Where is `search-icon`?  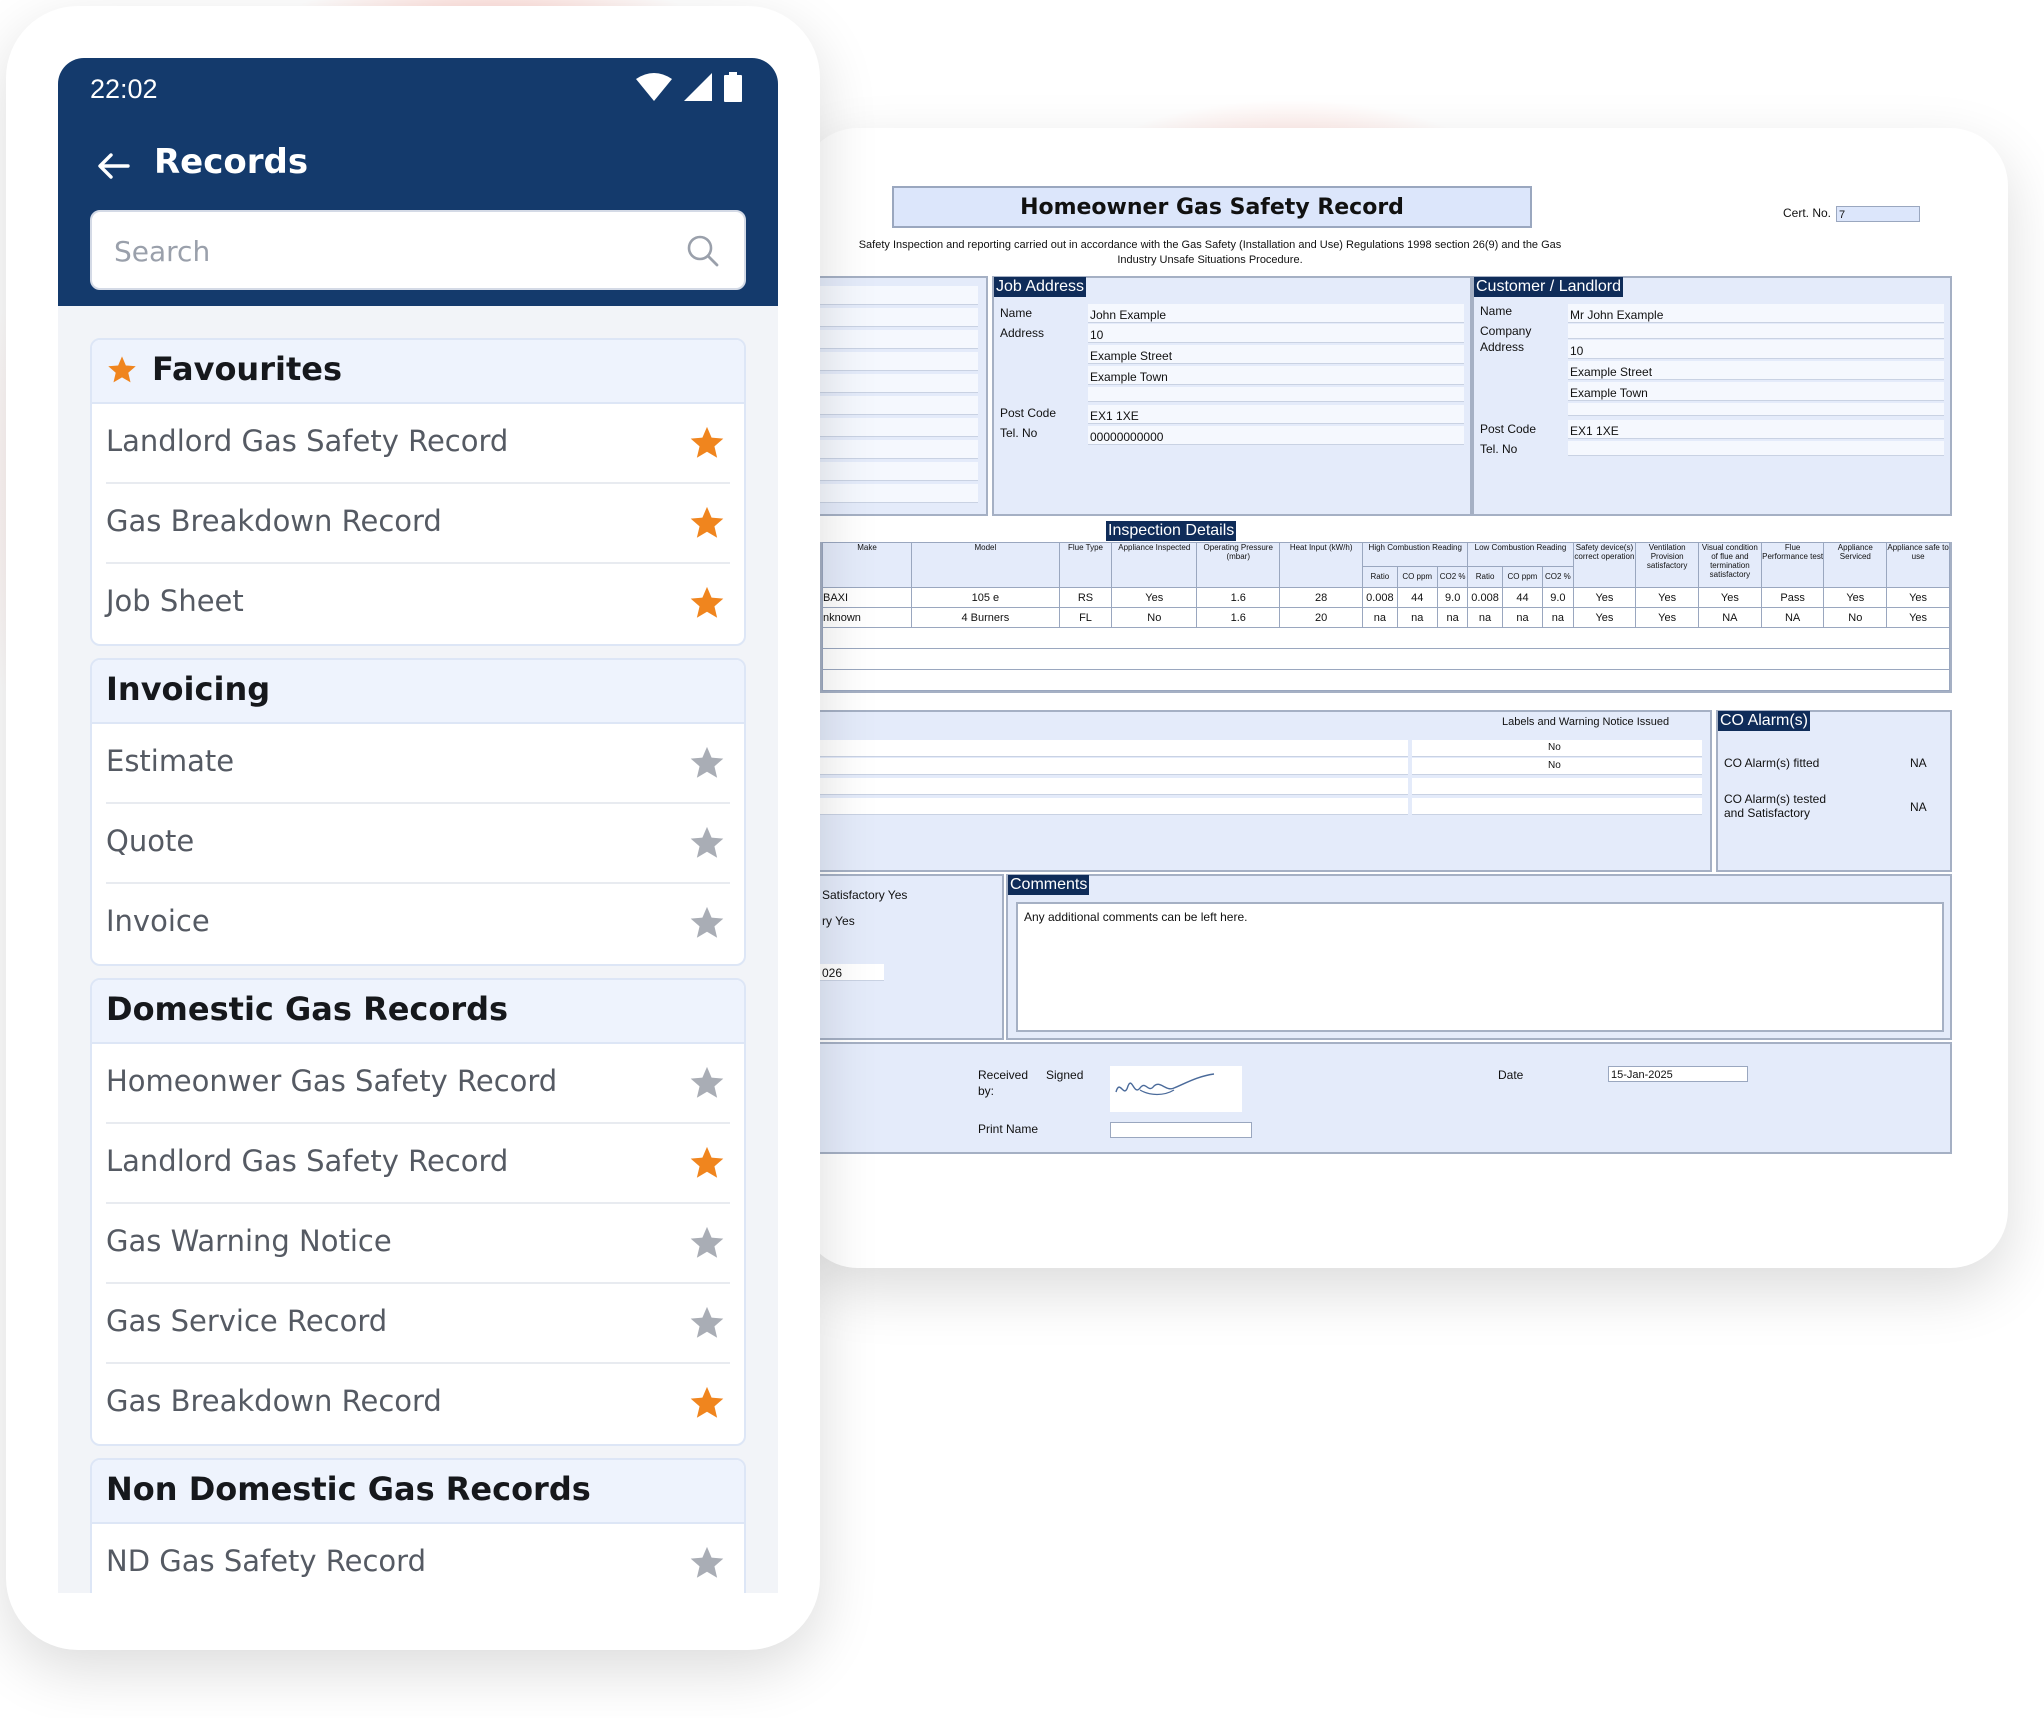 search-icon is located at coordinates (703, 251).